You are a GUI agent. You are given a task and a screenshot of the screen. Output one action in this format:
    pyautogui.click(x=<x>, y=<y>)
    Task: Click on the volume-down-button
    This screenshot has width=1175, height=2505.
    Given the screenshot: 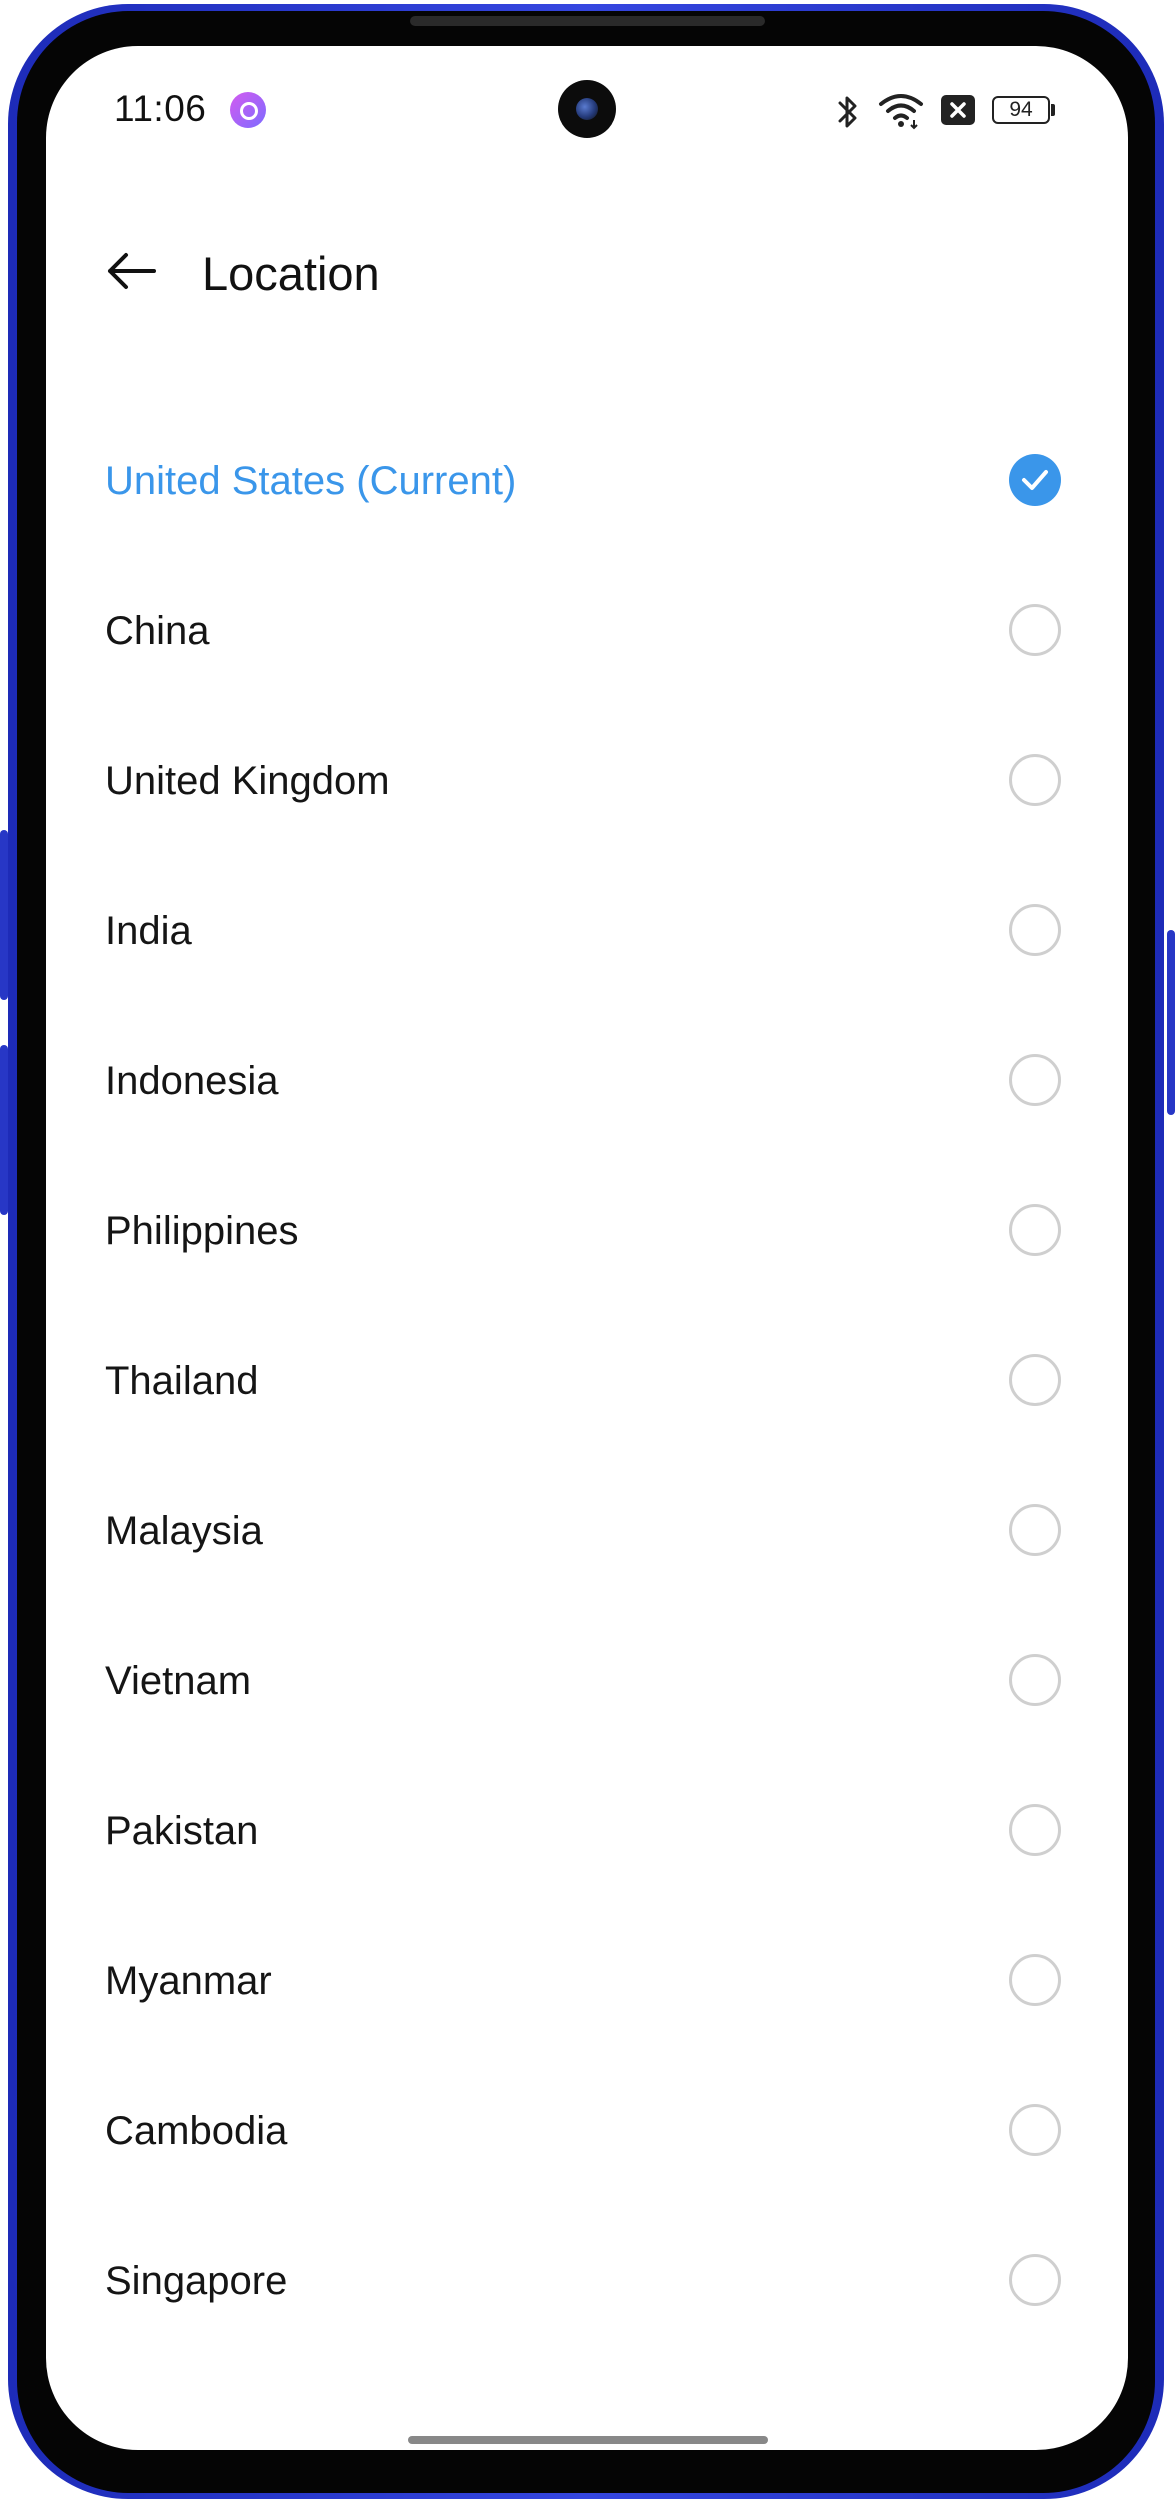 What is the action you would take?
    pyautogui.click(x=4, y=1130)
    